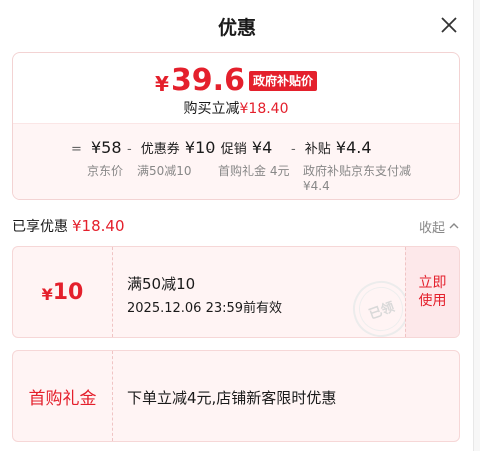 The height and width of the screenshot is (451, 480). I want to click on breakdown-value: ¥4.4, so click(353, 147).